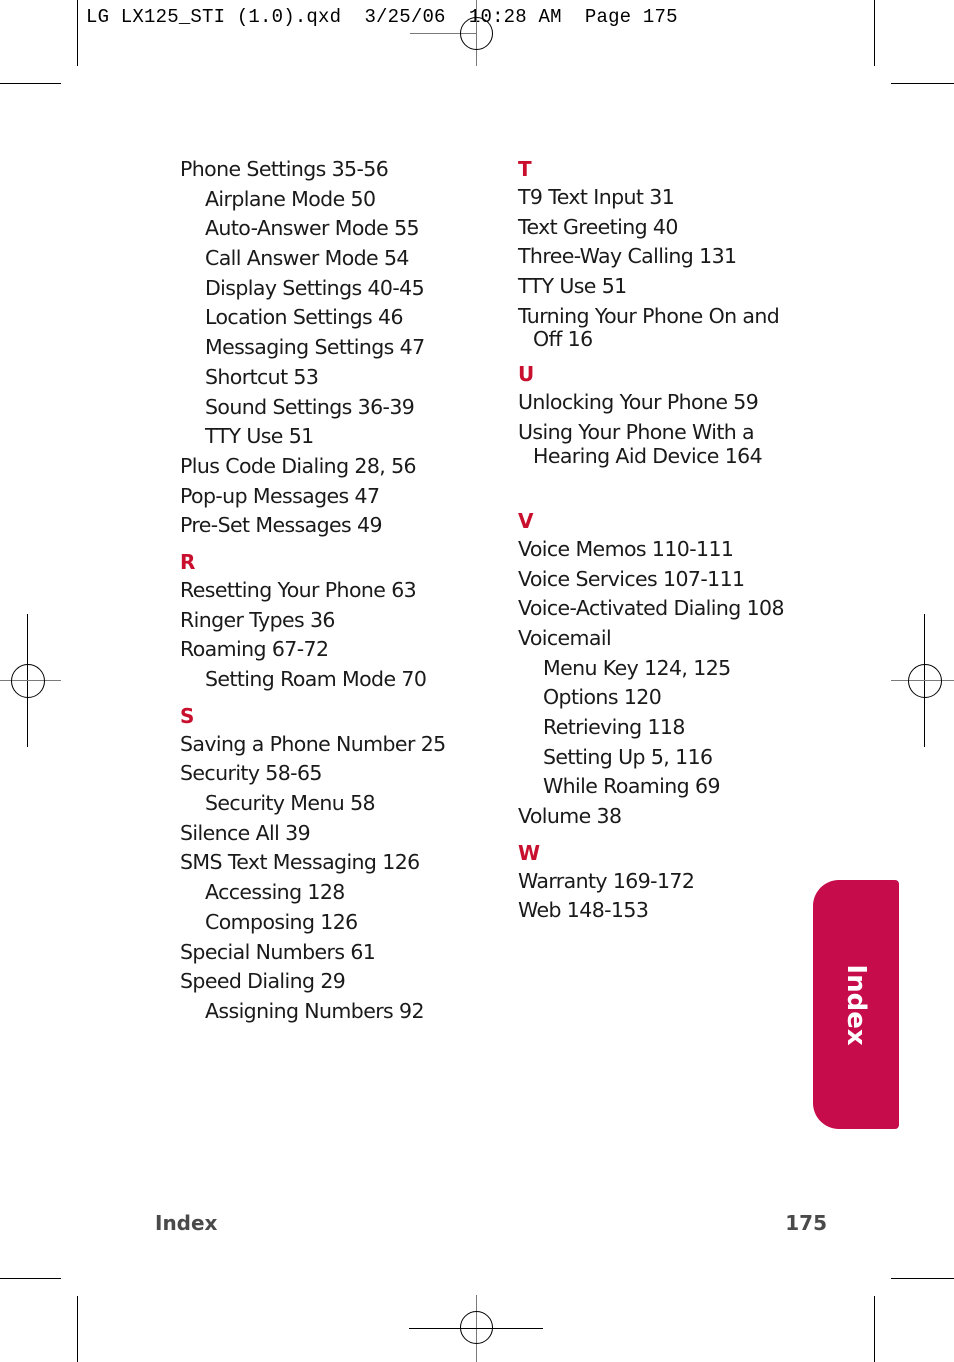 This screenshot has width=954, height=1362. What do you see at coordinates (626, 548) in the screenshot?
I see `index-entry: Voice Memos 110-111` at bounding box center [626, 548].